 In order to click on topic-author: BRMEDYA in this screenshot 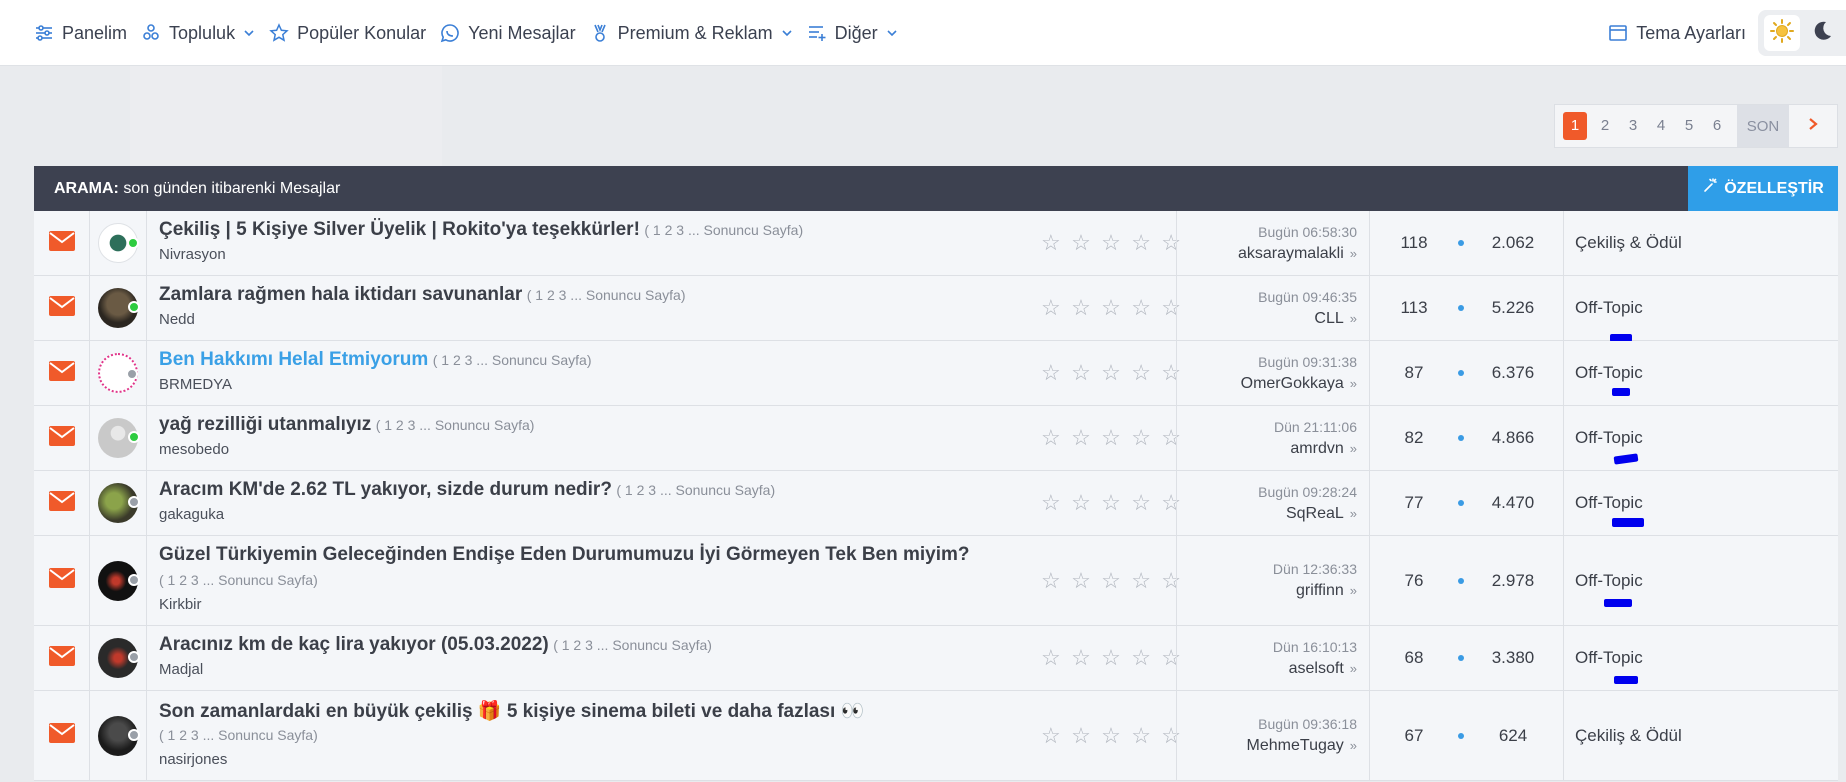, I will do `click(195, 384)`.